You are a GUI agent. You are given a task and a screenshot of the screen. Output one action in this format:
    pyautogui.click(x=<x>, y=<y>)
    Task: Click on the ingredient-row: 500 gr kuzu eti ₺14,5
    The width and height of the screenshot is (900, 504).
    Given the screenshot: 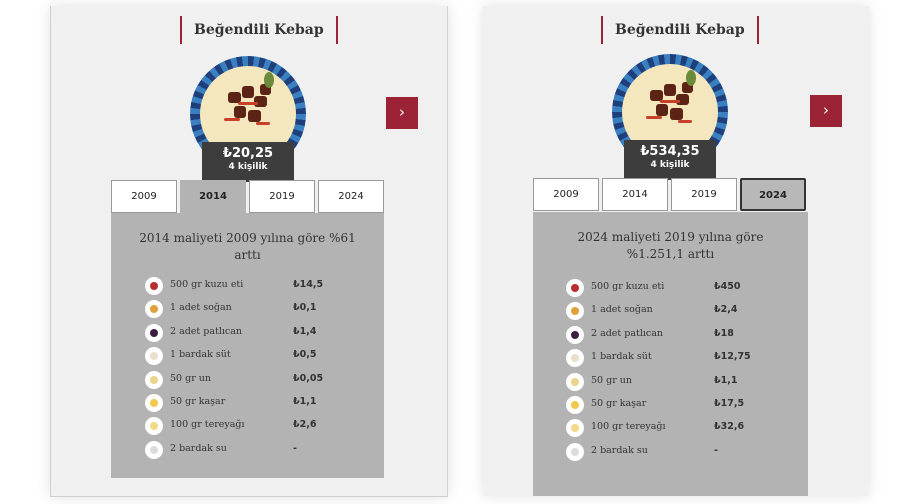 What is the action you would take?
    pyautogui.click(x=255, y=287)
    